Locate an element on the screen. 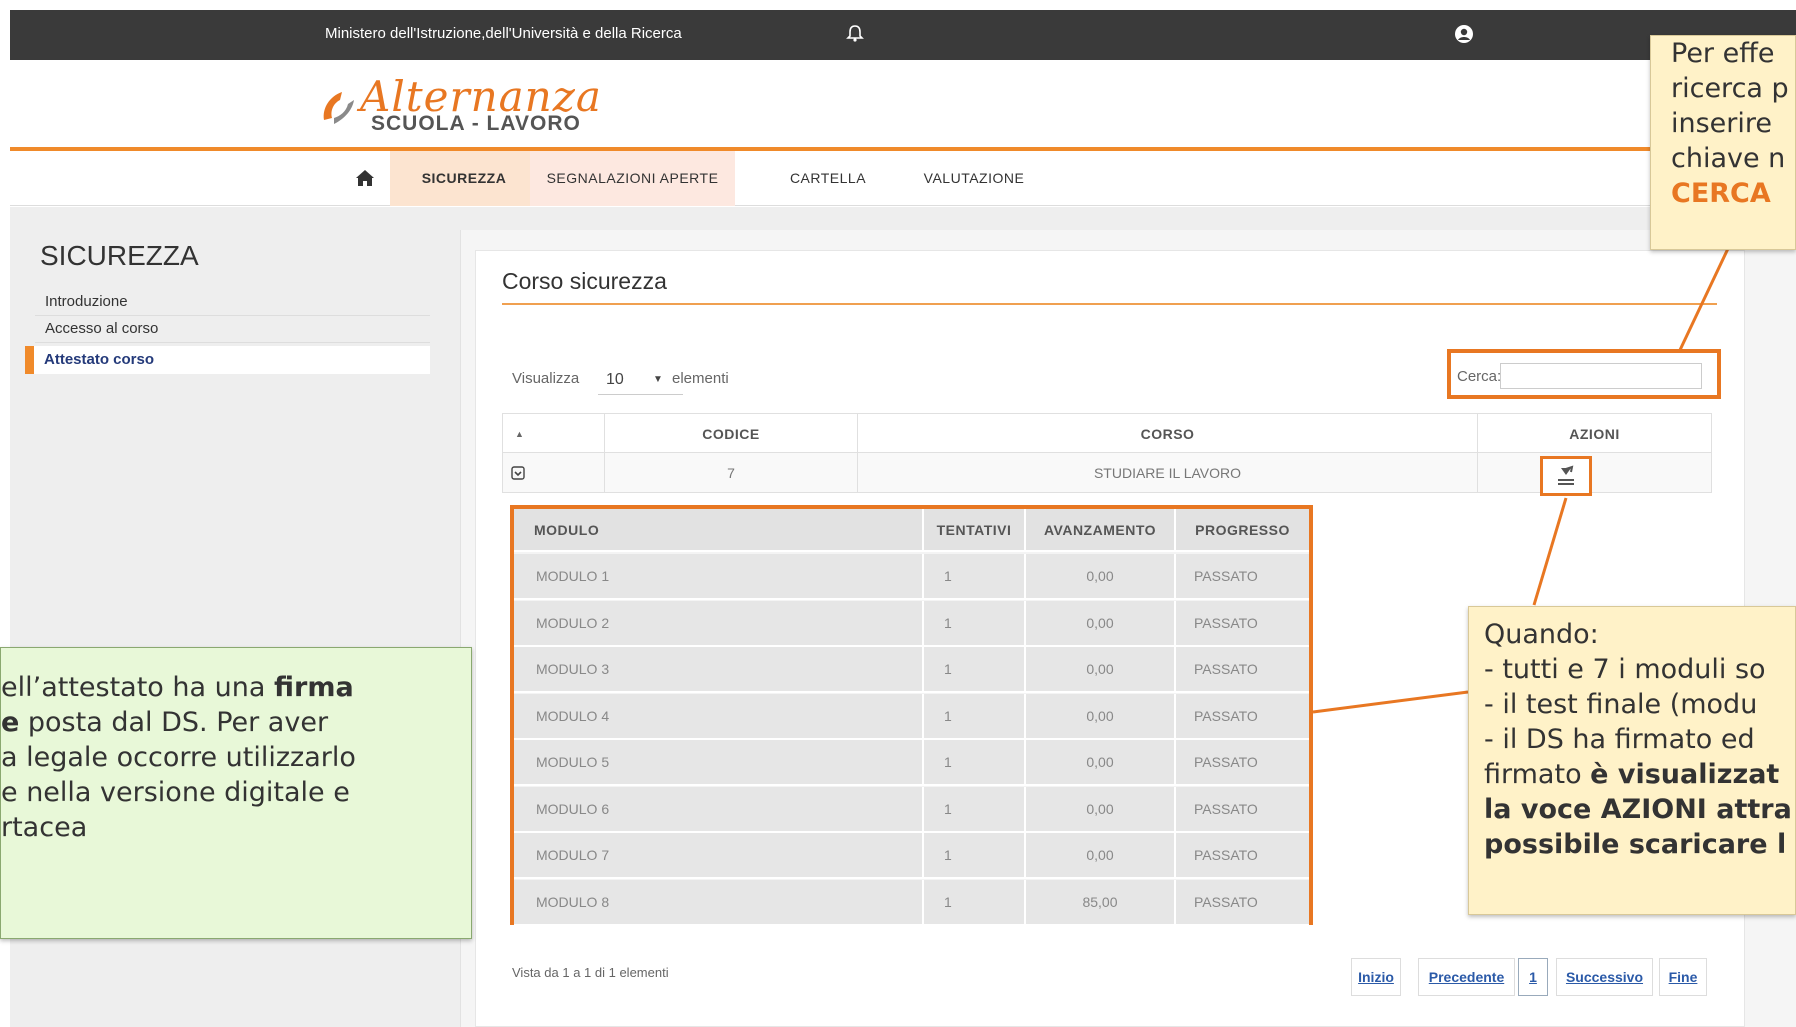 The image size is (1796, 1027). pager-first: Inizio is located at coordinates (1376, 977).